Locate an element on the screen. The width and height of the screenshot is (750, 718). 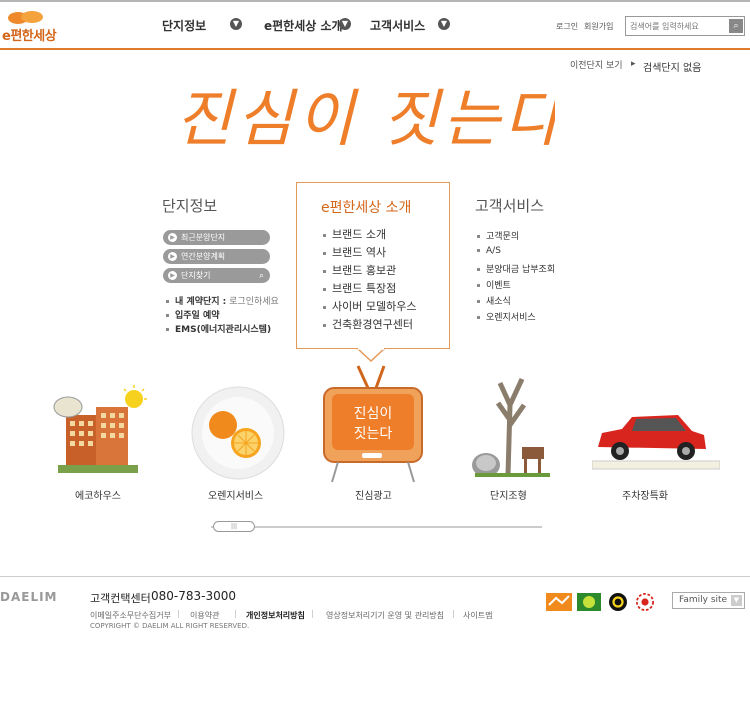
nav-complex-info: 단지정보 is located at coordinates (184, 25).